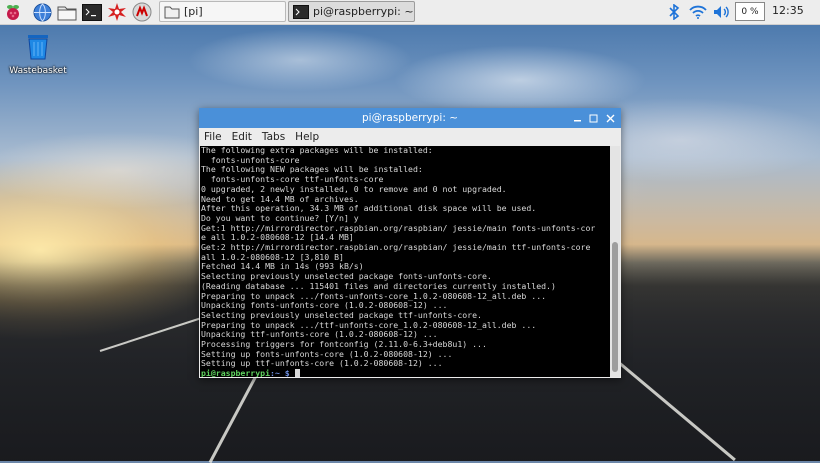 This screenshot has height=463, width=820. I want to click on maximize-icon, so click(593, 118).